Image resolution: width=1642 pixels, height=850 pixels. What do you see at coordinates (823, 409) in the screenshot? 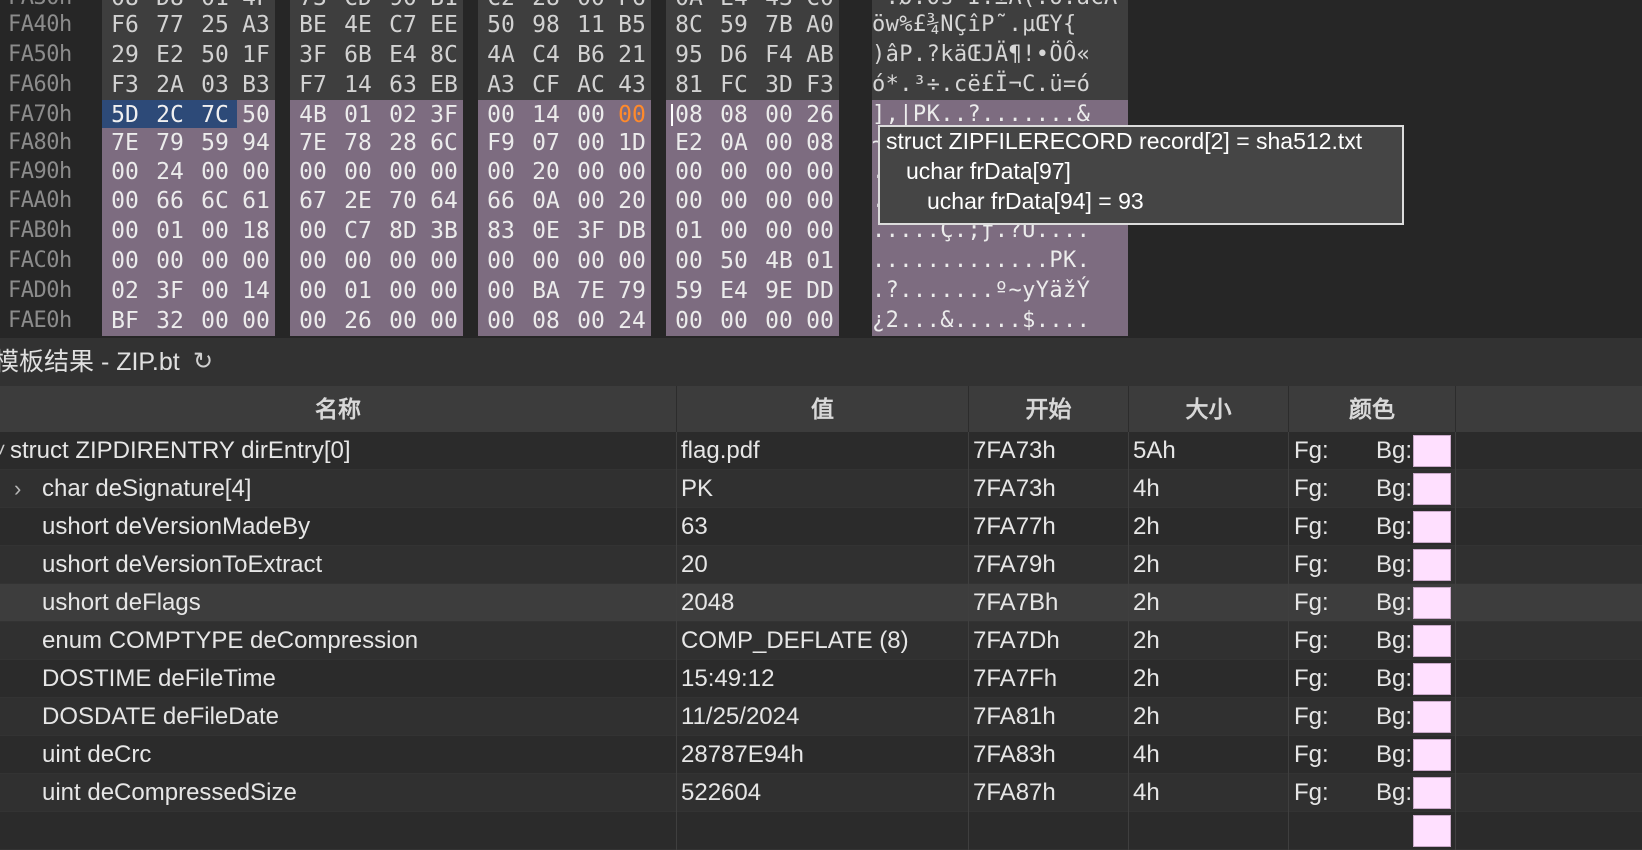
I see `column-header-value: 值` at bounding box center [823, 409].